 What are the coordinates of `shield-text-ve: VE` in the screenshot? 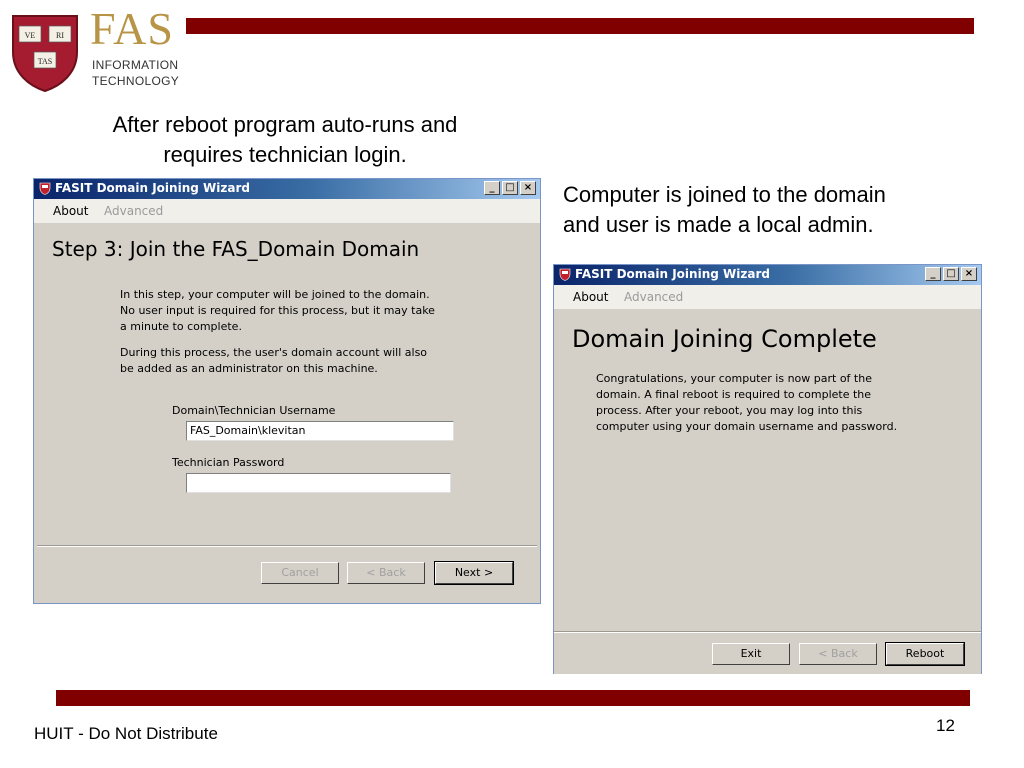 It's located at (30, 35).